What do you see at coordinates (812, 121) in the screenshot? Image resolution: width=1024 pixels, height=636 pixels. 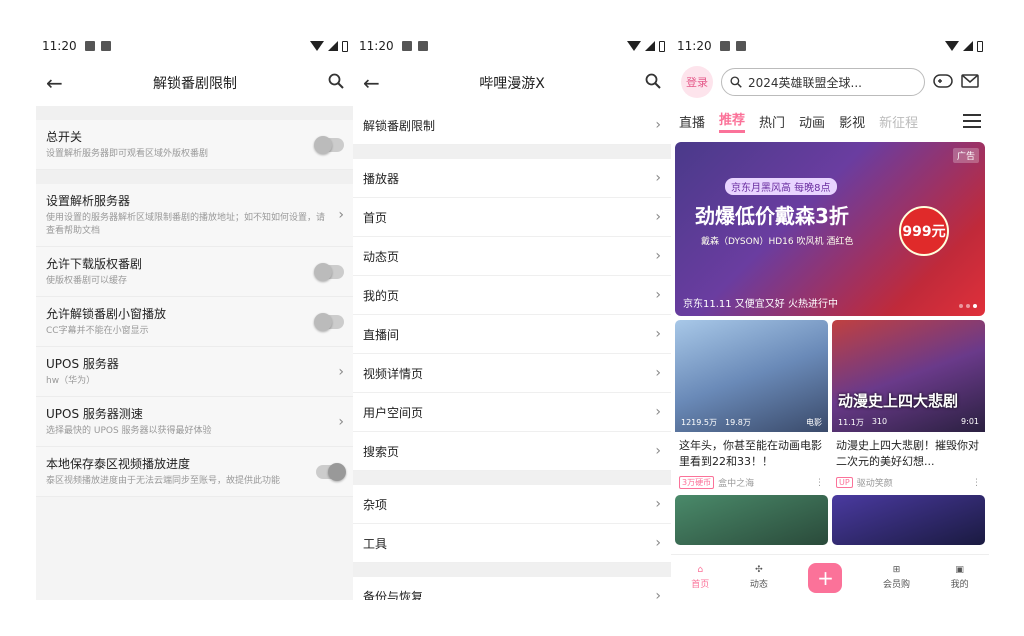 I see `tab-anime: 动画` at bounding box center [812, 121].